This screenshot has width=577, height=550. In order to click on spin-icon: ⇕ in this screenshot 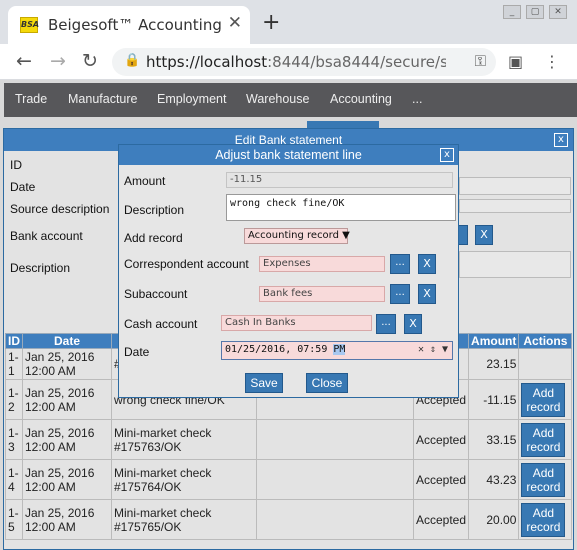, I will do `click(433, 349)`.